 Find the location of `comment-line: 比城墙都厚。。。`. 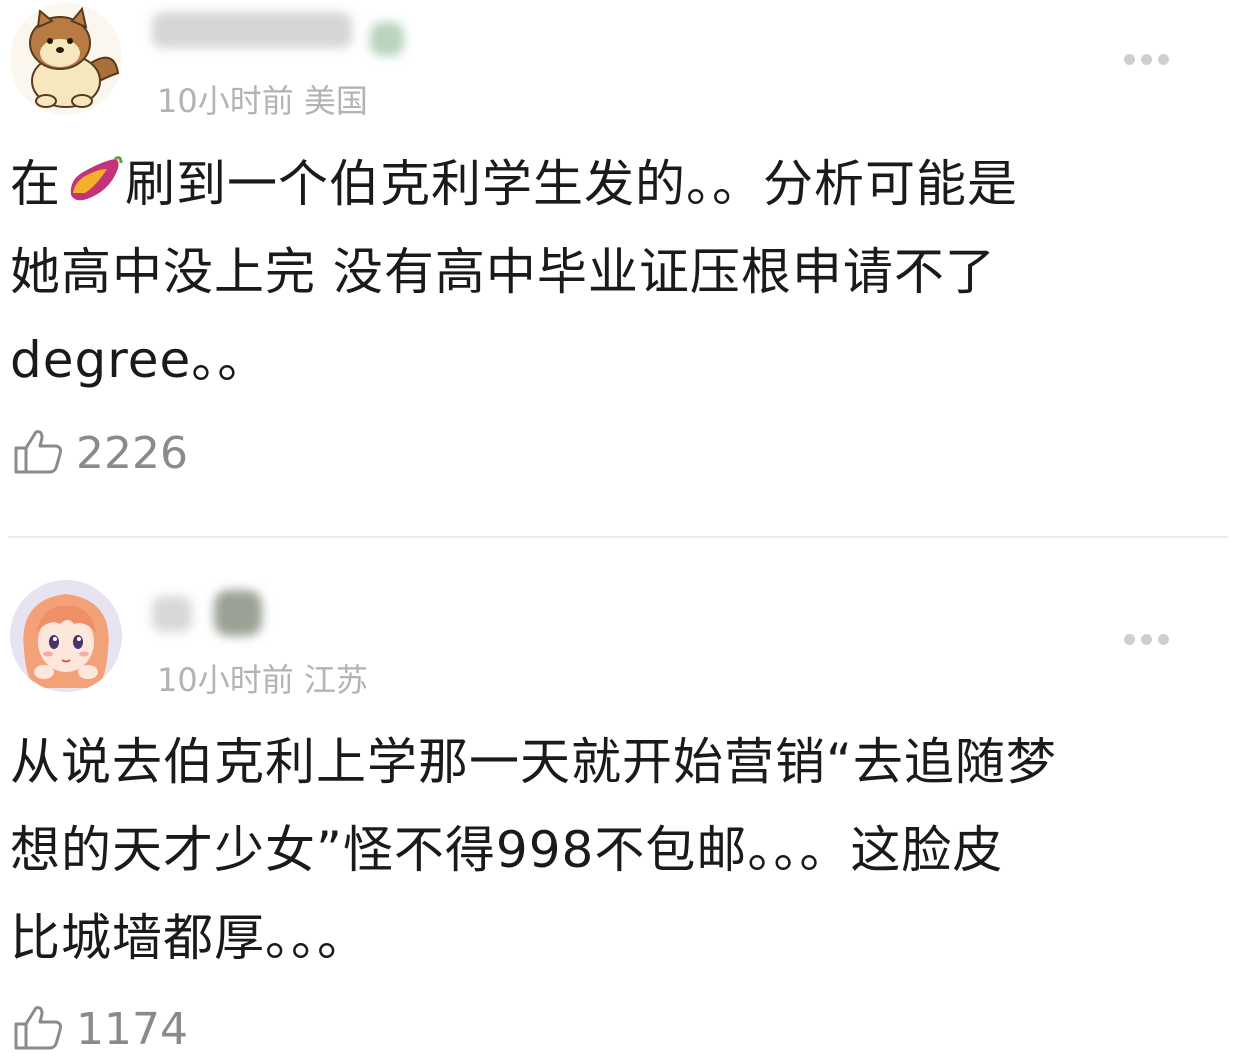

comment-line: 比城墙都厚。。。 is located at coordinates (189, 938).